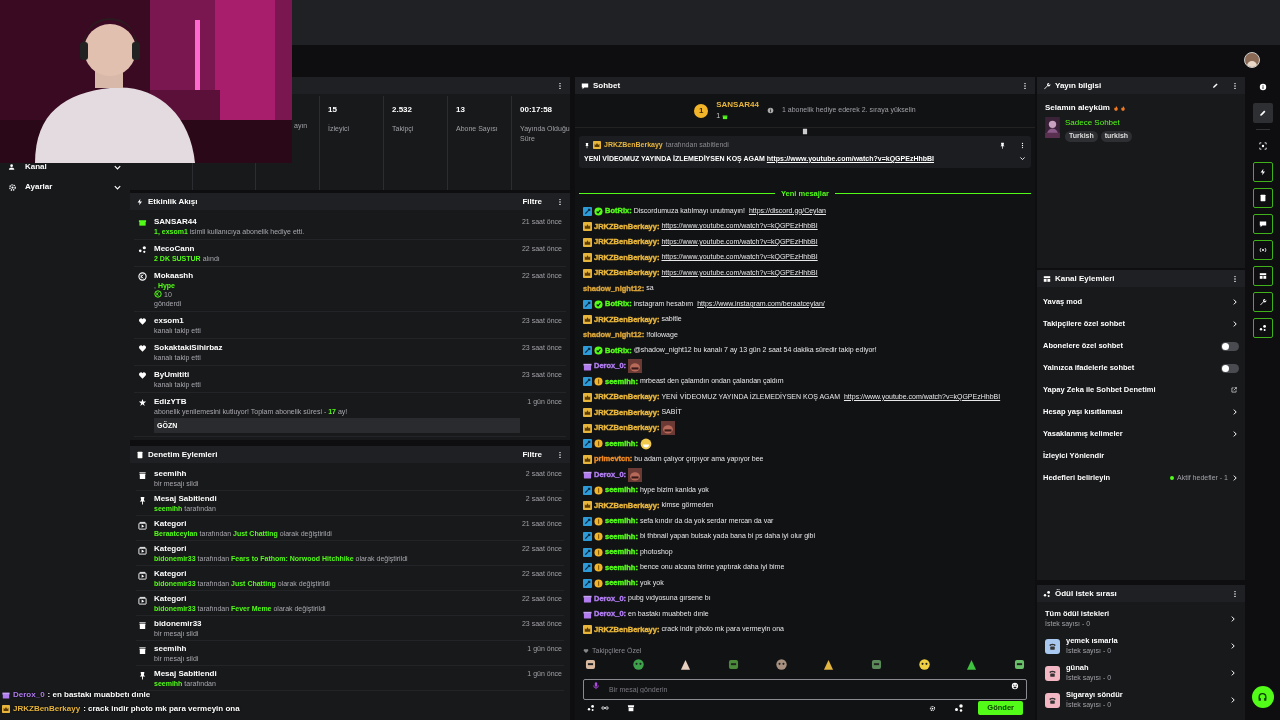 The width and height of the screenshot is (1280, 720). What do you see at coordinates (171, 401) in the screenshot?
I see `username: EdizYTB` at bounding box center [171, 401].